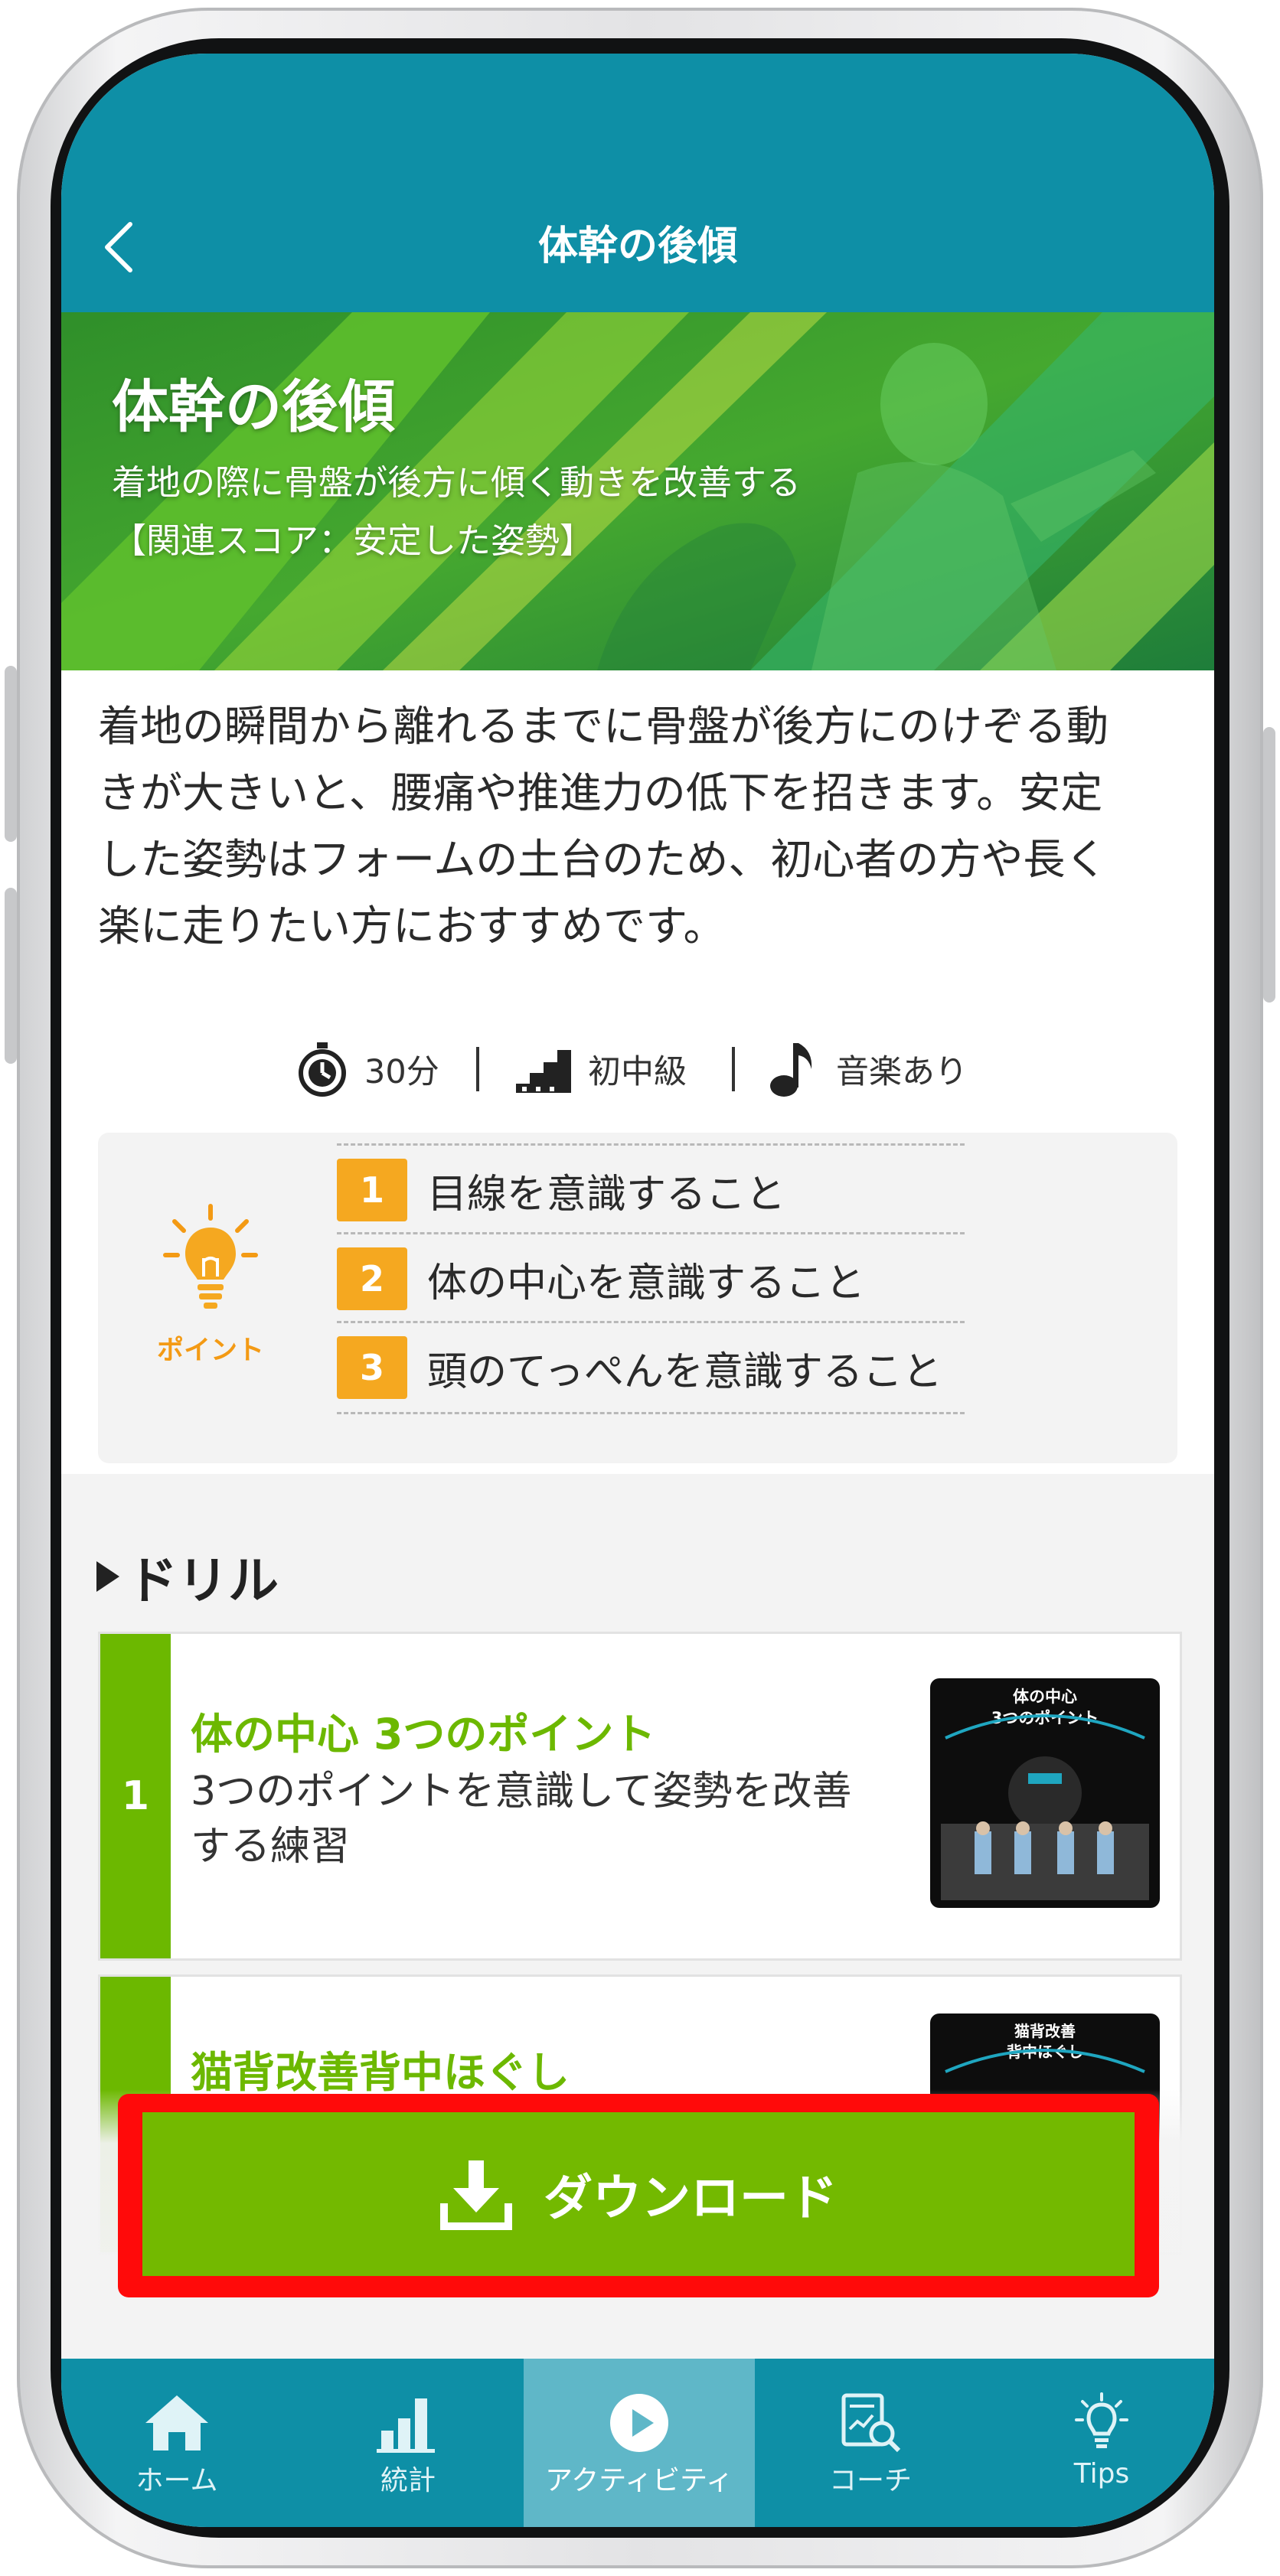 The width and height of the screenshot is (1280, 2576). Describe the element at coordinates (606, 1194) in the screenshot. I see `point-text: 目線を意識すること` at that location.